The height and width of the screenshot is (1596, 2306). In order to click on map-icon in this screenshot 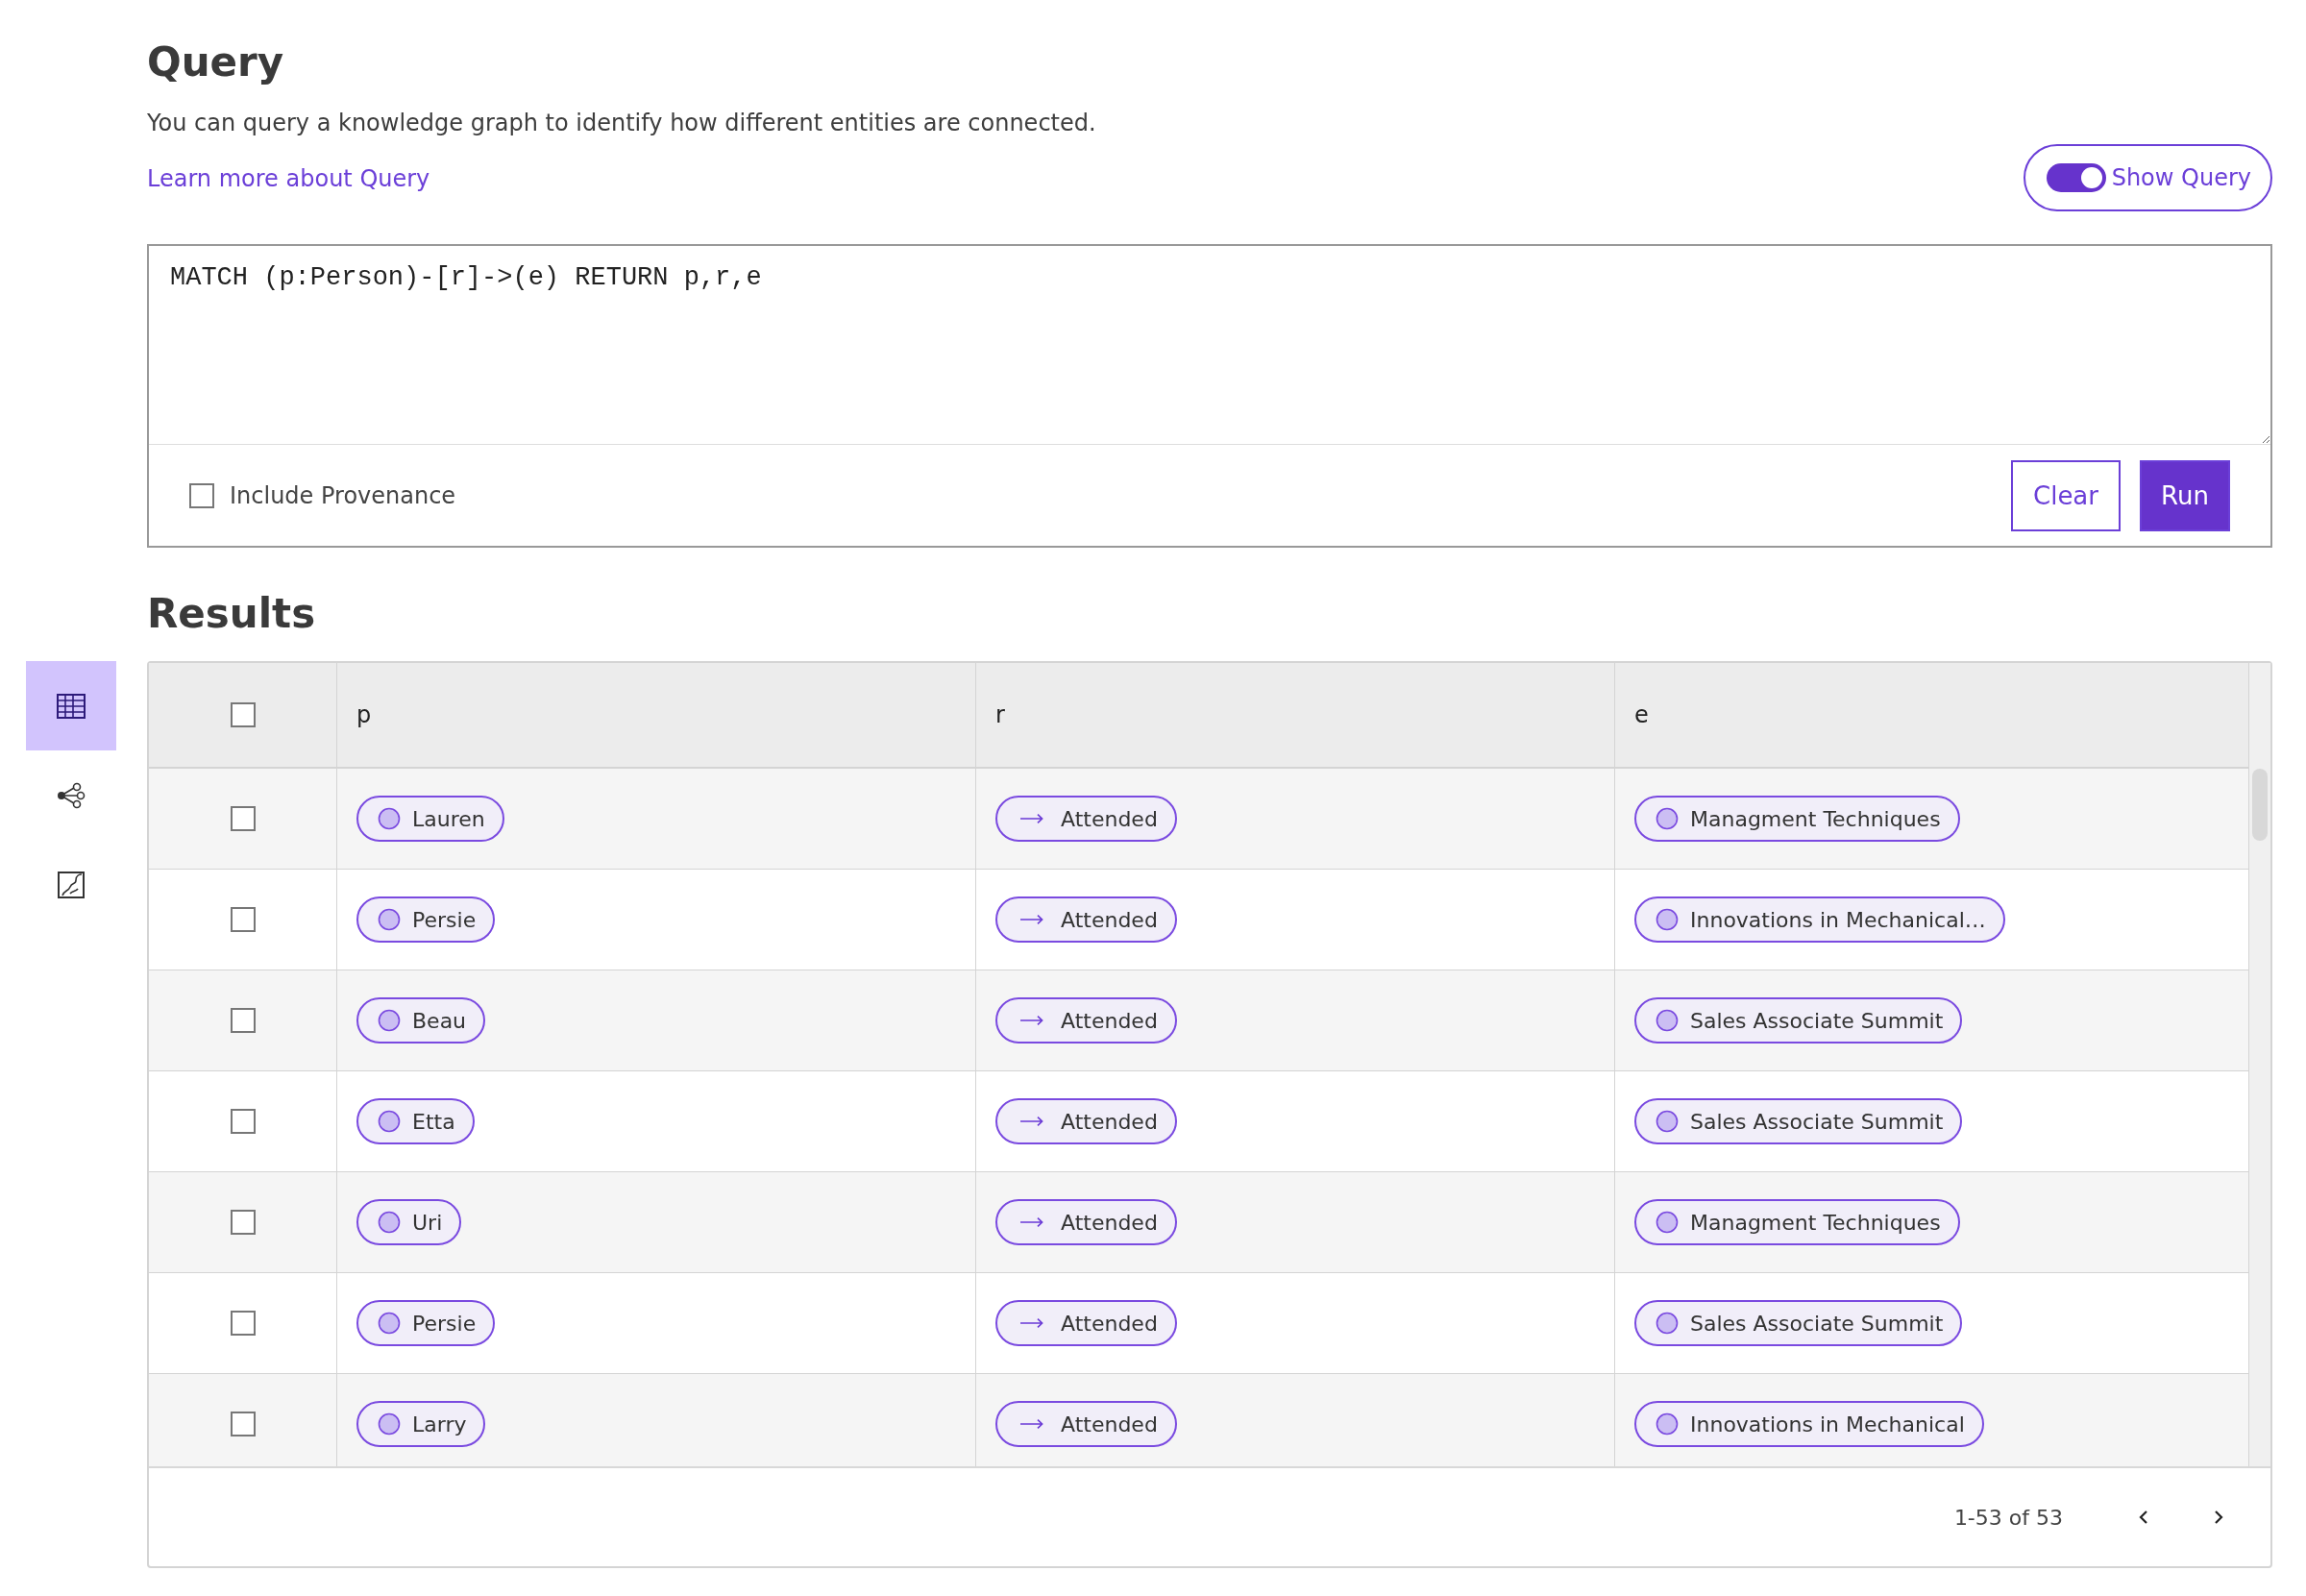, I will do `click(71, 884)`.